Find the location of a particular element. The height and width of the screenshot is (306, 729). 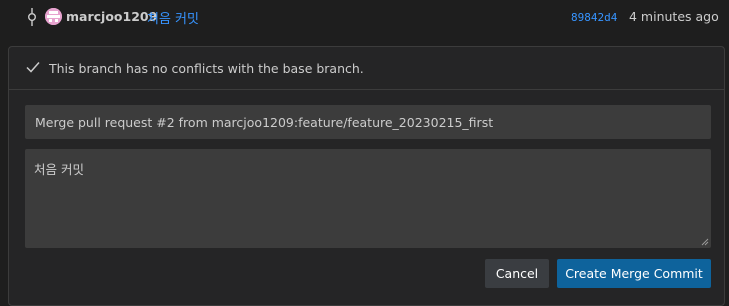

avatar is located at coordinates (53, 16).